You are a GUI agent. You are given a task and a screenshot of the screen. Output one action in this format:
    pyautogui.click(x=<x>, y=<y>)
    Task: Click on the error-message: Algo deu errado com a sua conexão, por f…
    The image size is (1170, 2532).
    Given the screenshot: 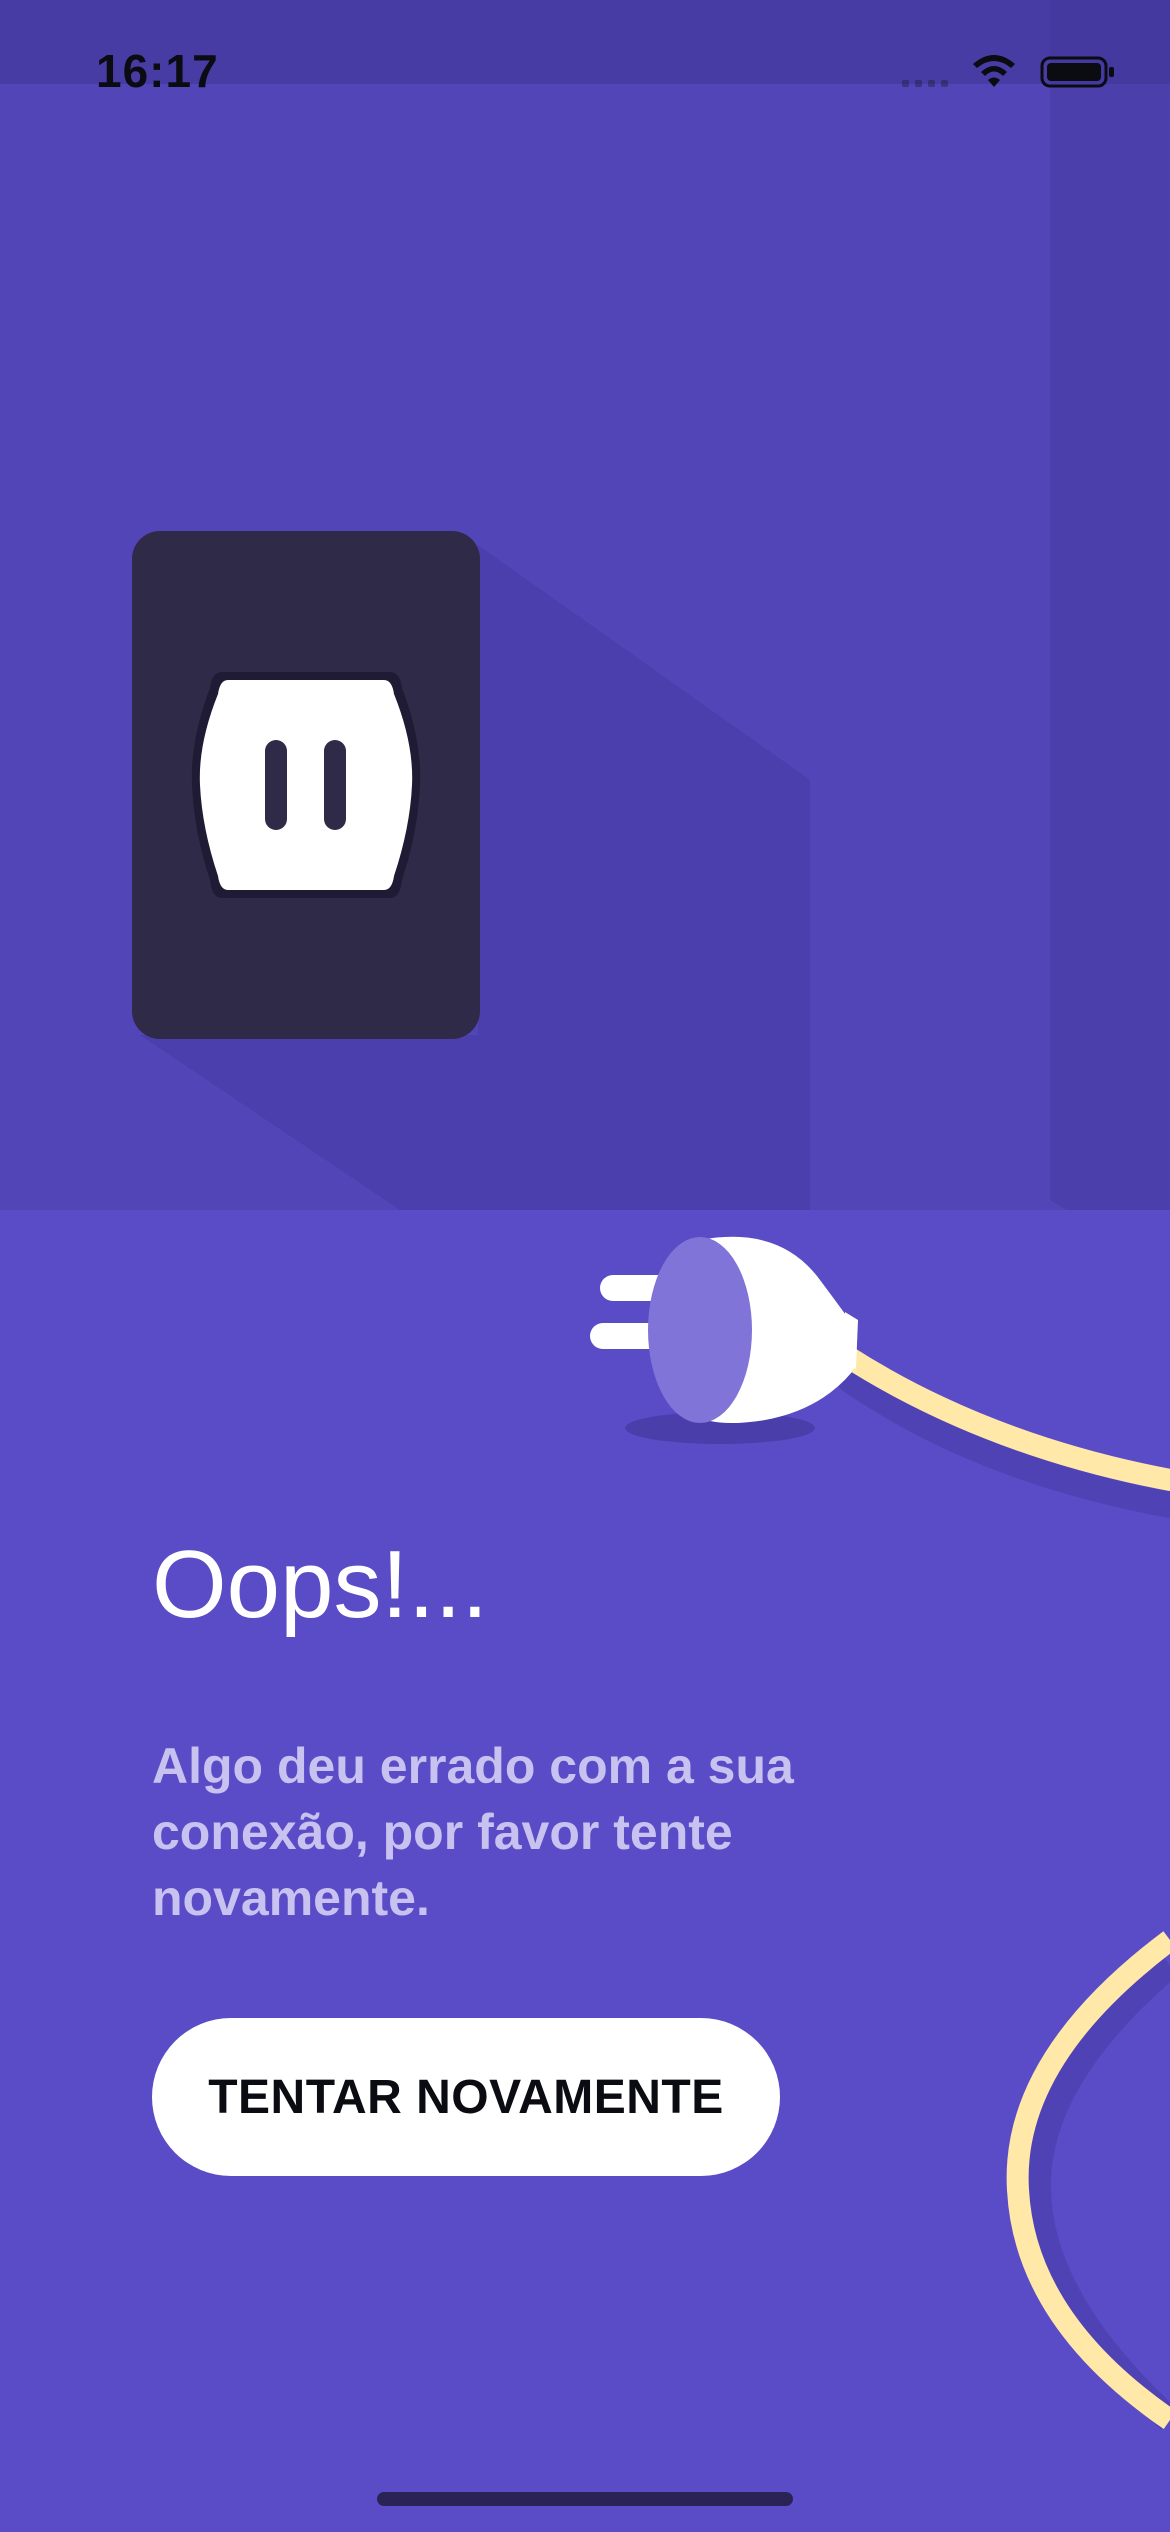 What is the action you would take?
    pyautogui.click(x=473, y=1832)
    